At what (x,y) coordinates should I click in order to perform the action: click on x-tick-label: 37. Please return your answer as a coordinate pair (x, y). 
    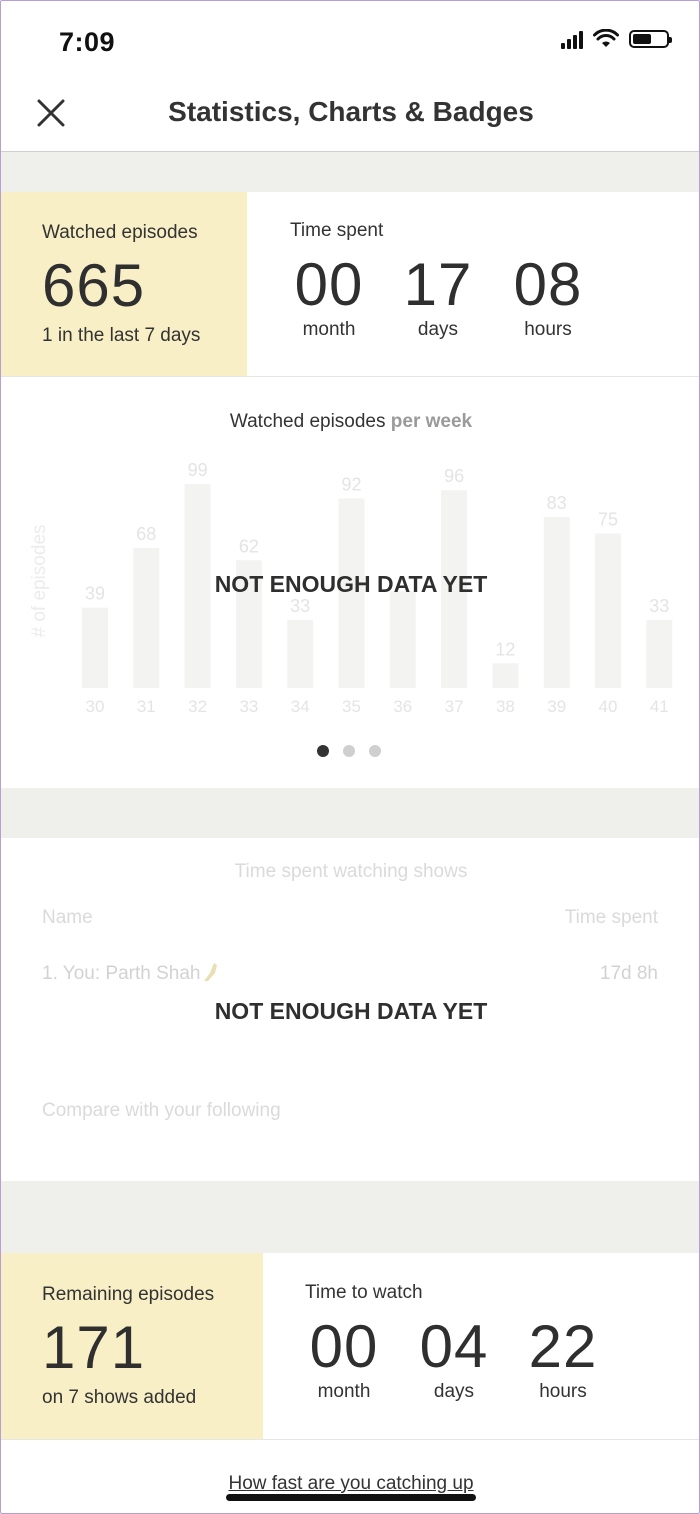
    Looking at the image, I should click on (454, 706).